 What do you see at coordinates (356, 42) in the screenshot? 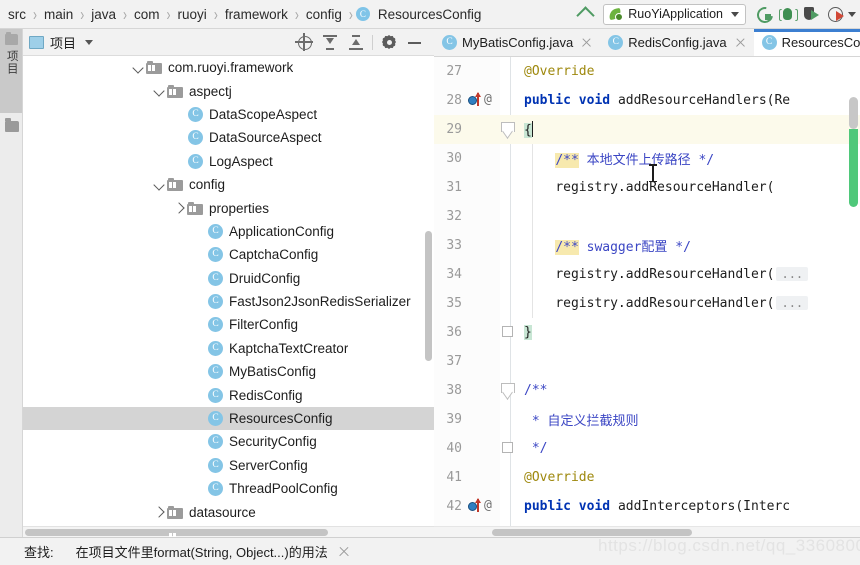
I see `collapse-all-icon` at bounding box center [356, 42].